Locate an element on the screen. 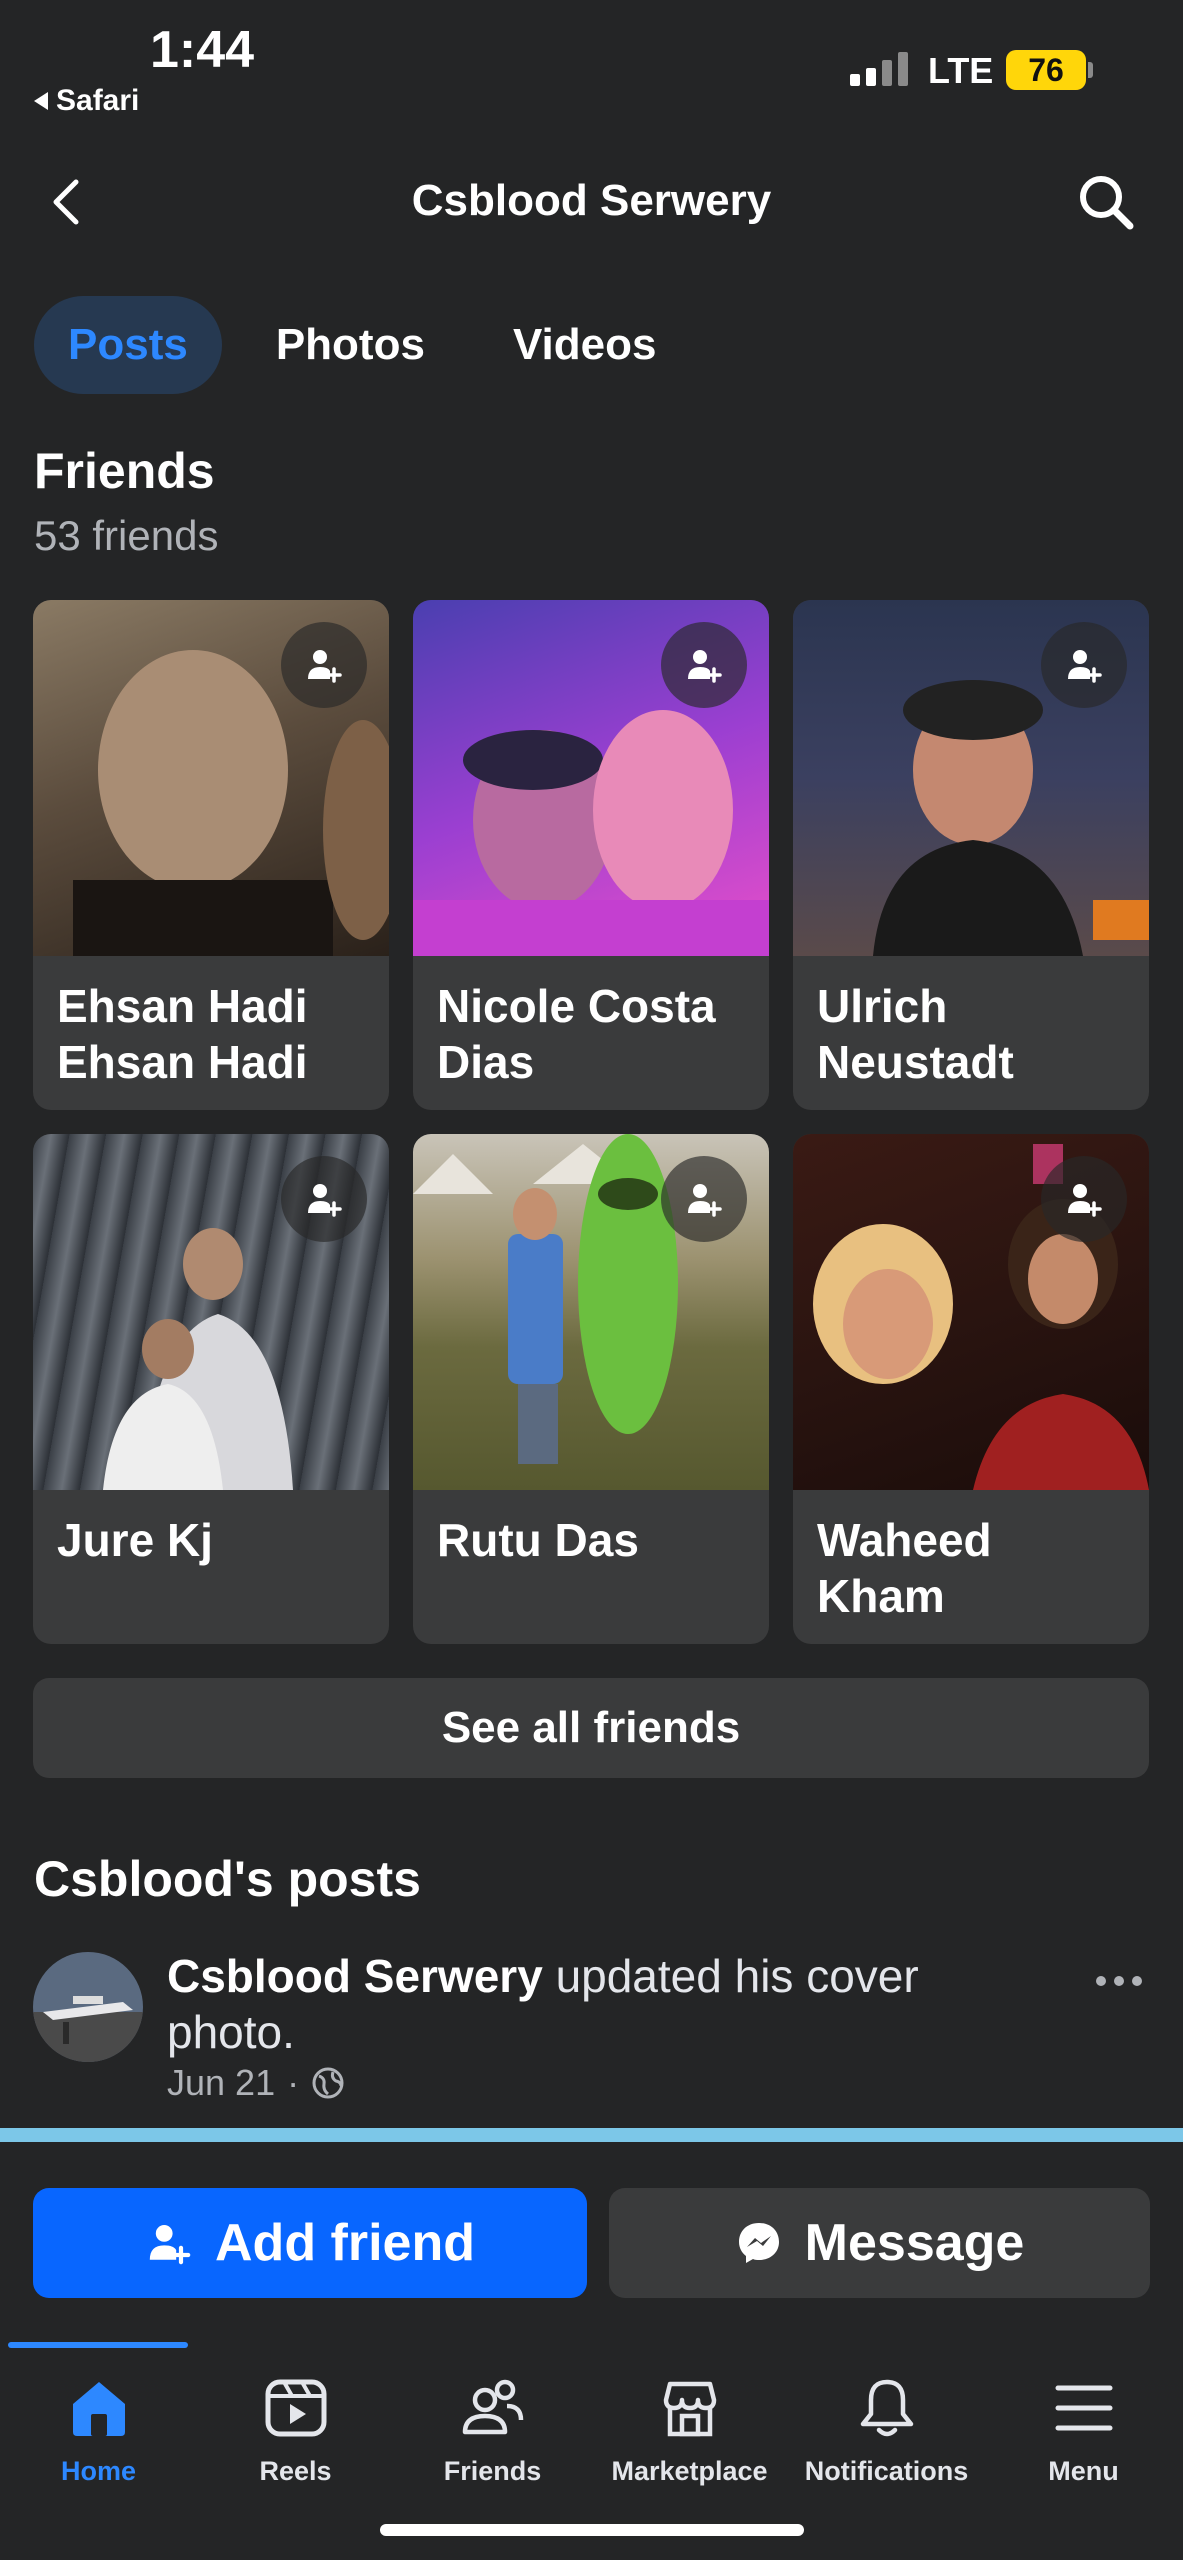 This screenshot has width=1183, height=2560. tab-posts: Posts is located at coordinates (128, 345).